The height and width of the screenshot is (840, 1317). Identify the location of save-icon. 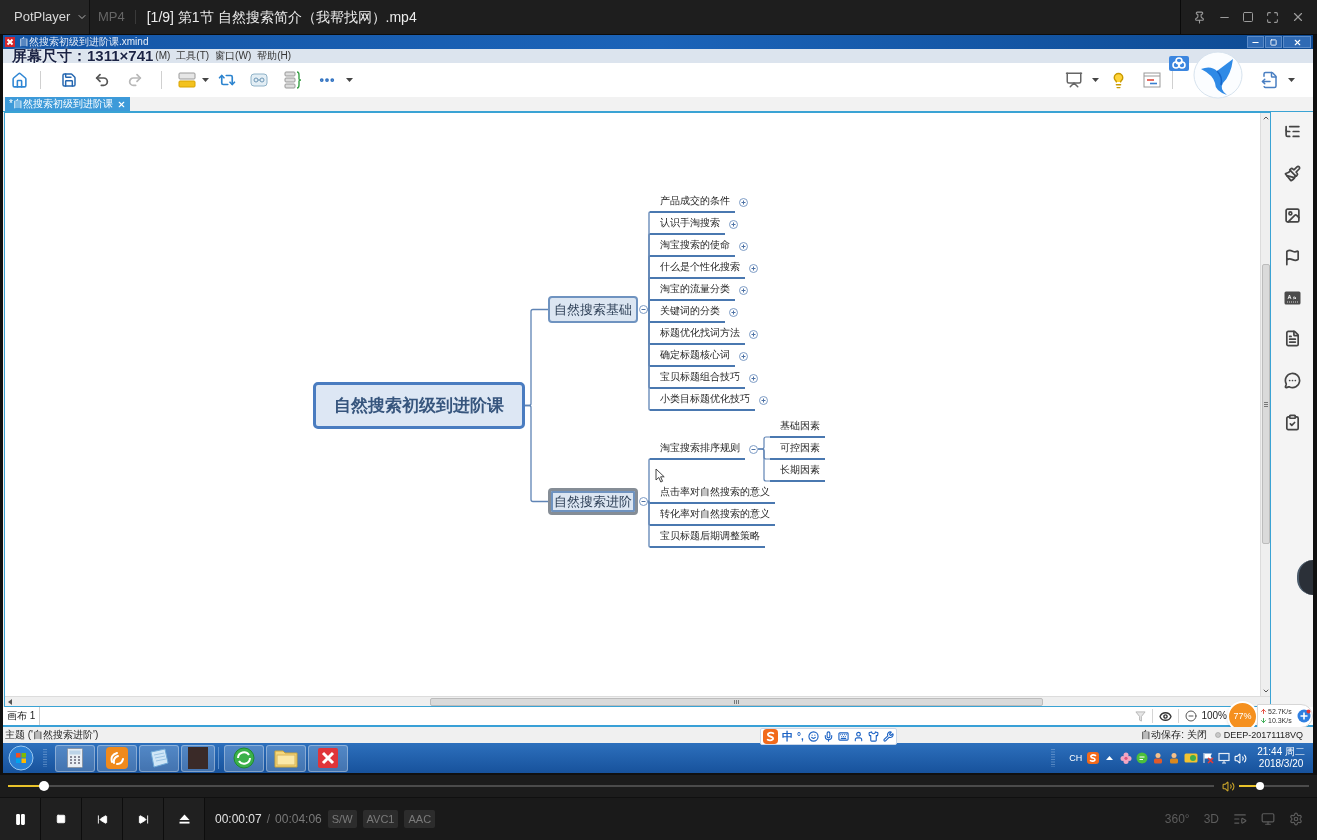
(69, 80).